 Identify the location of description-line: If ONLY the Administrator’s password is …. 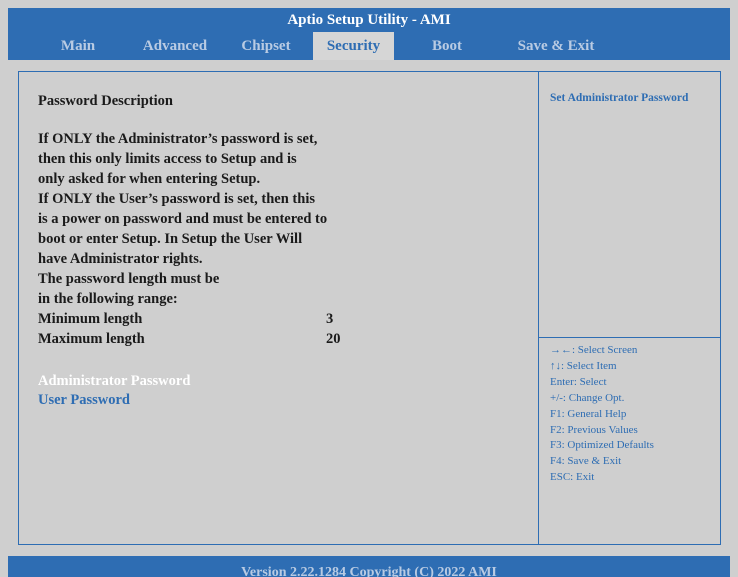
(178, 139).